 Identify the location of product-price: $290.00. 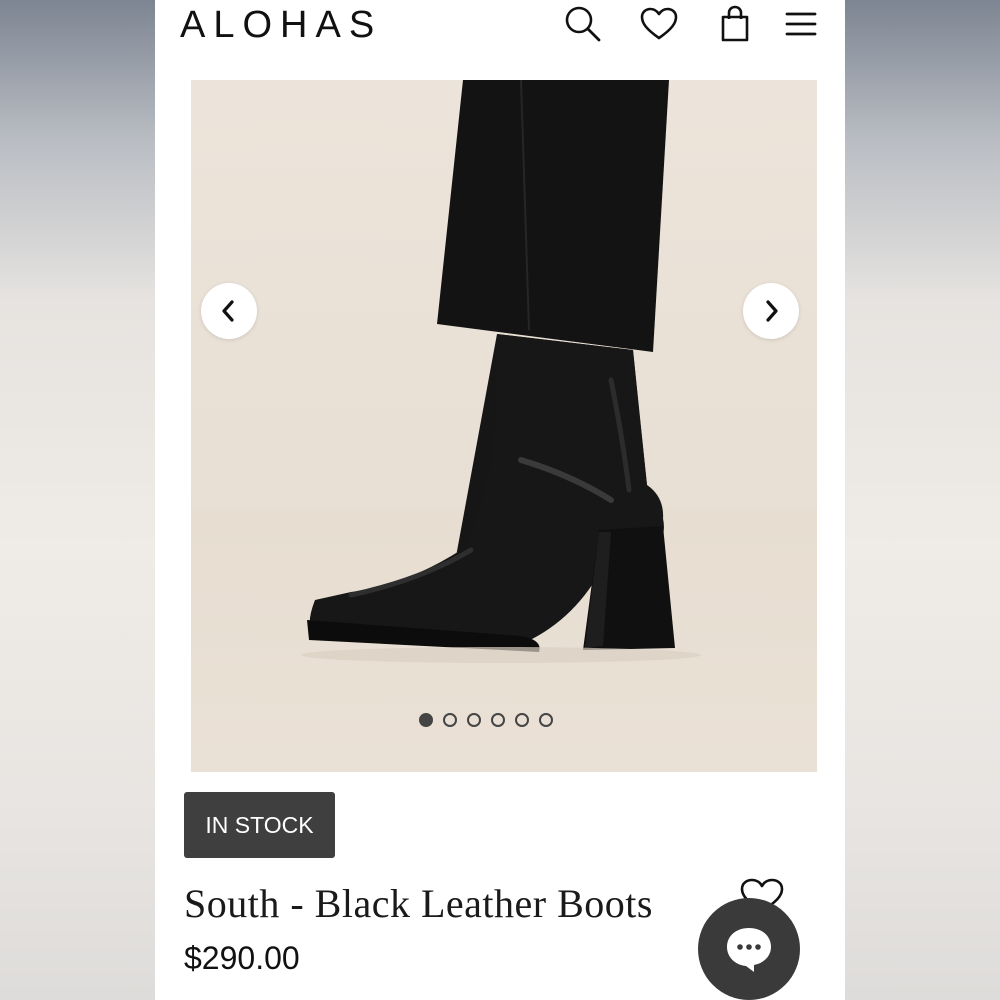
(242, 958).